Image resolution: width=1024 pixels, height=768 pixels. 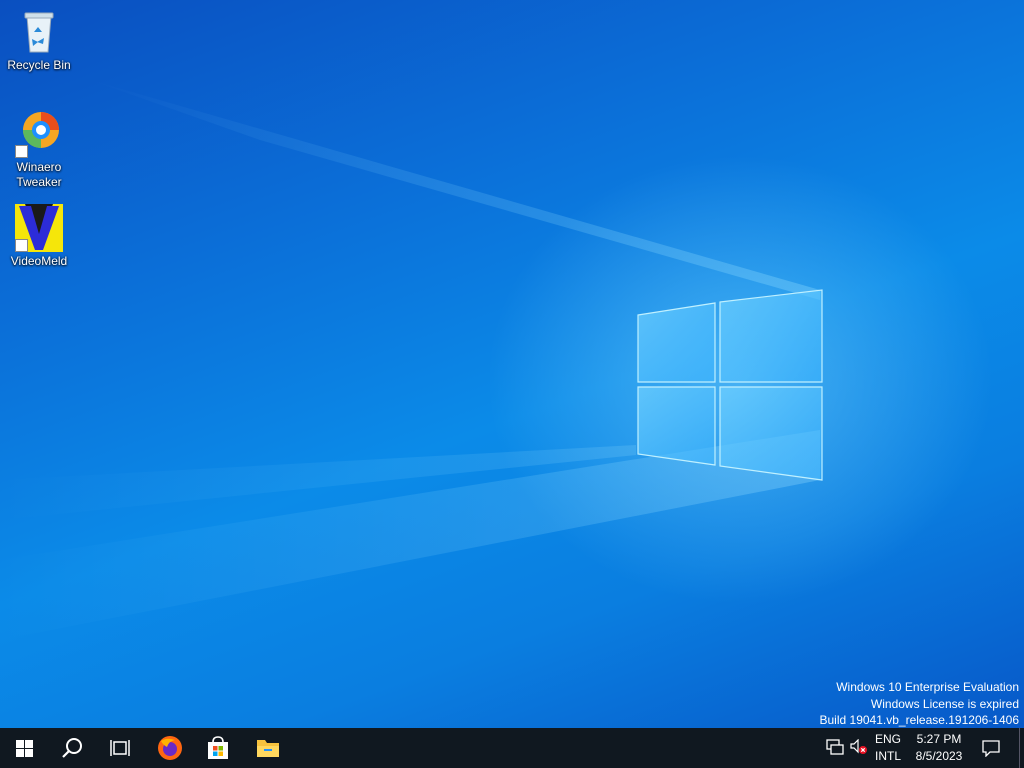 I want to click on taskbar: ENG INTL 5:27 PM 8/5/2023, so click(x=512, y=748).